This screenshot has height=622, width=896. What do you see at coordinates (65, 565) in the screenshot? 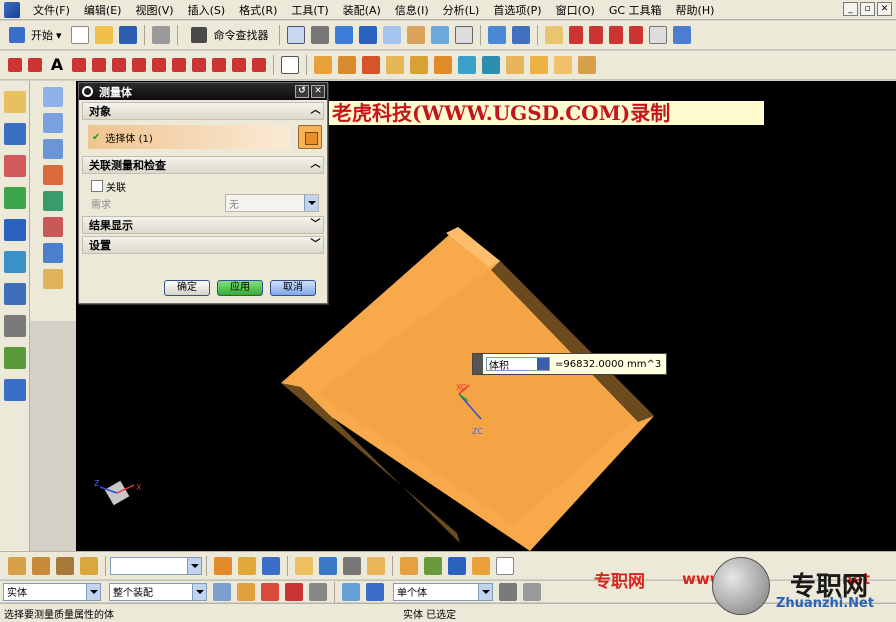
I see `mate-component-icon` at bounding box center [65, 565].